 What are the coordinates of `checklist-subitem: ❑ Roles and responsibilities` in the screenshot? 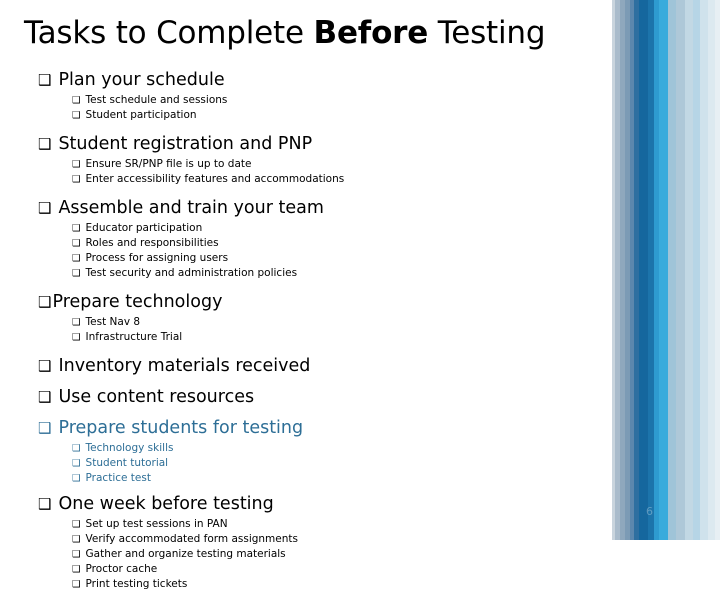 It's located at (335, 243).